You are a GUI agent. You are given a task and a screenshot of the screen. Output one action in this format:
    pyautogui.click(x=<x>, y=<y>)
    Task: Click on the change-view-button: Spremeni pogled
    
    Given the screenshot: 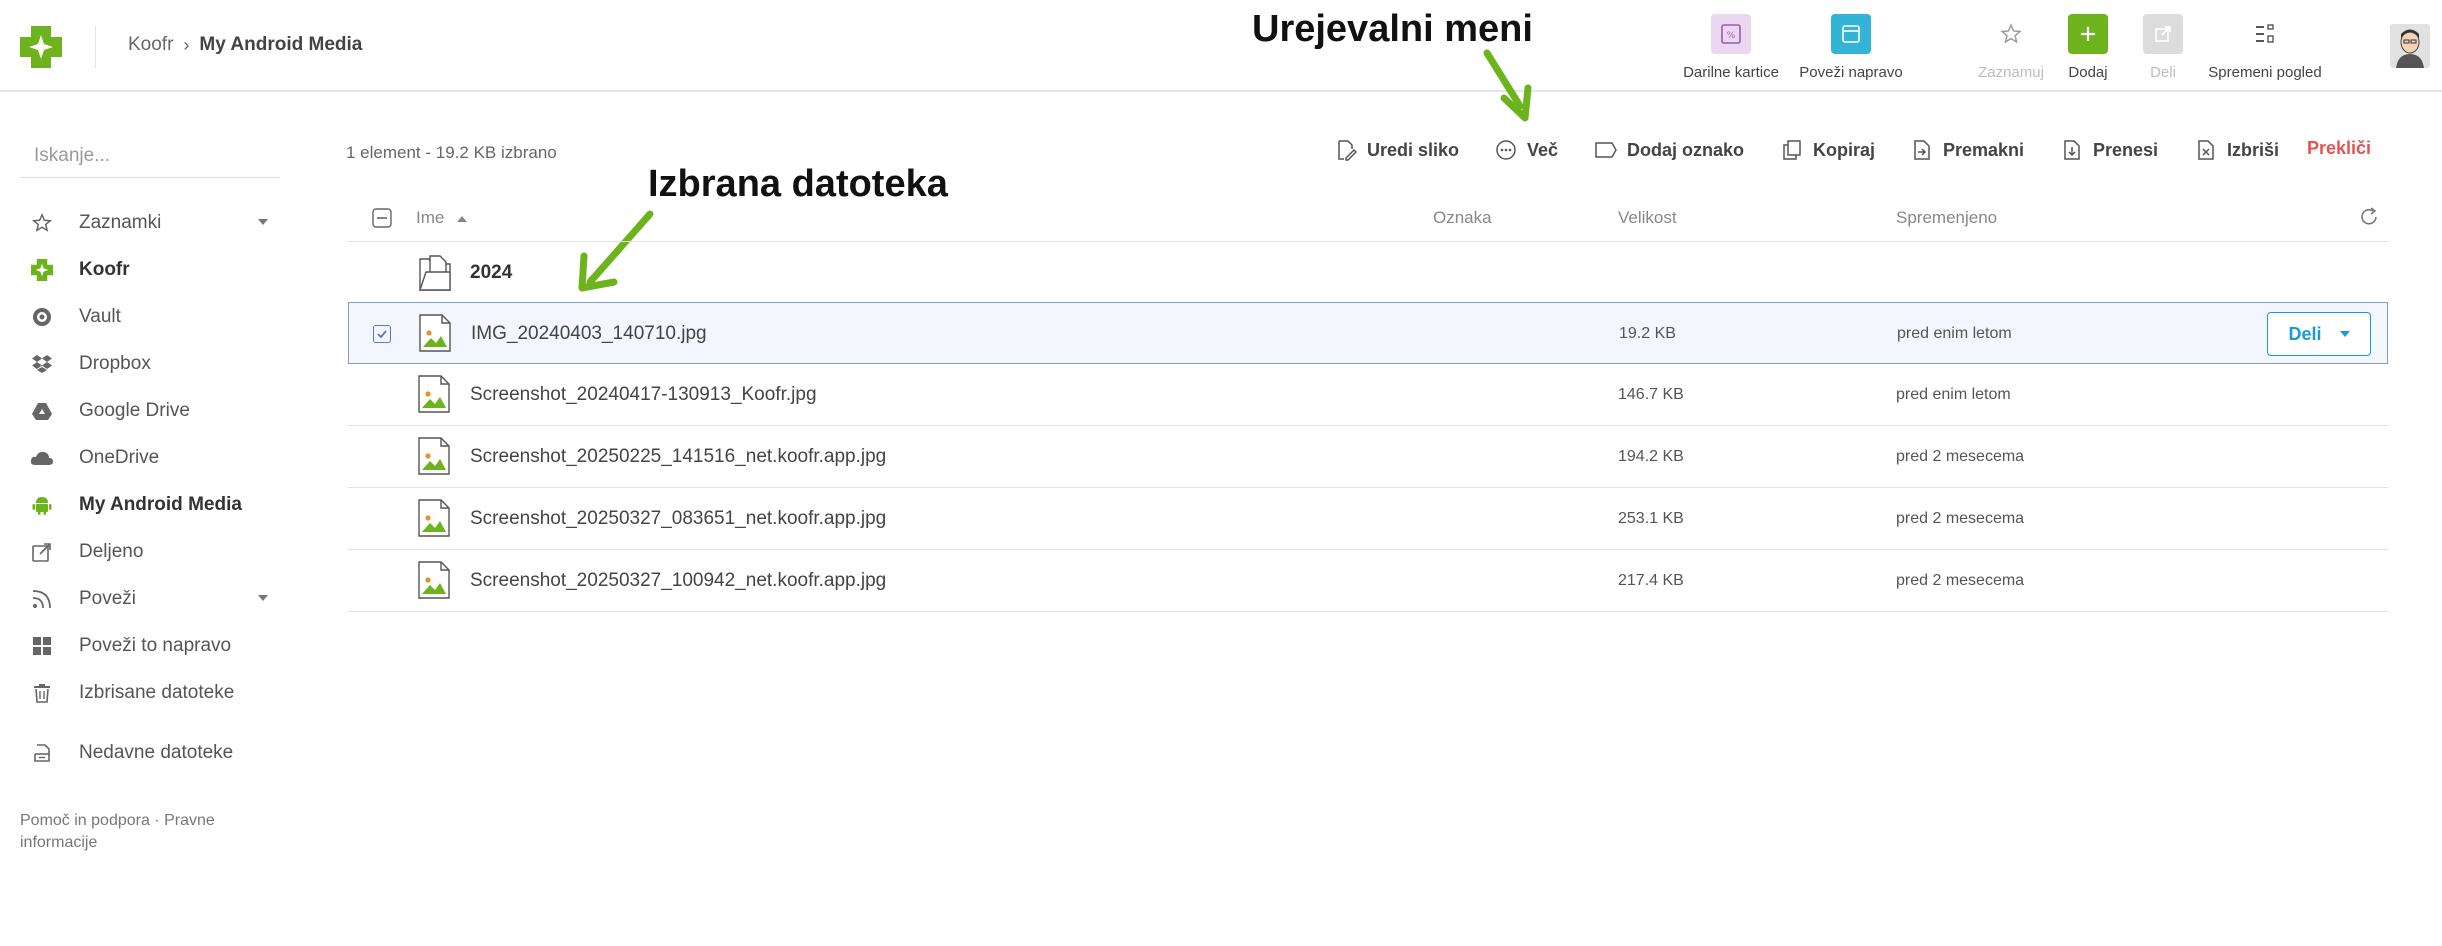 What is the action you would take?
    pyautogui.click(x=2265, y=47)
    